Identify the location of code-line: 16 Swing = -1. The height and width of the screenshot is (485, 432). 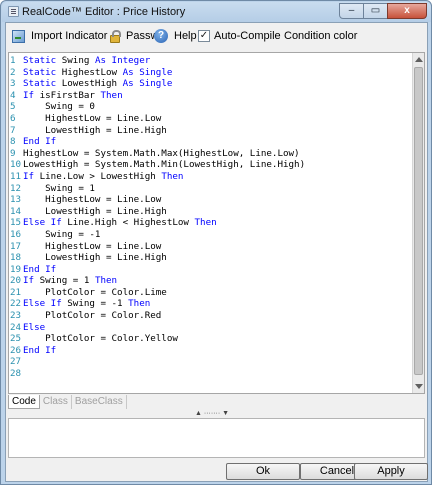
(211, 235).